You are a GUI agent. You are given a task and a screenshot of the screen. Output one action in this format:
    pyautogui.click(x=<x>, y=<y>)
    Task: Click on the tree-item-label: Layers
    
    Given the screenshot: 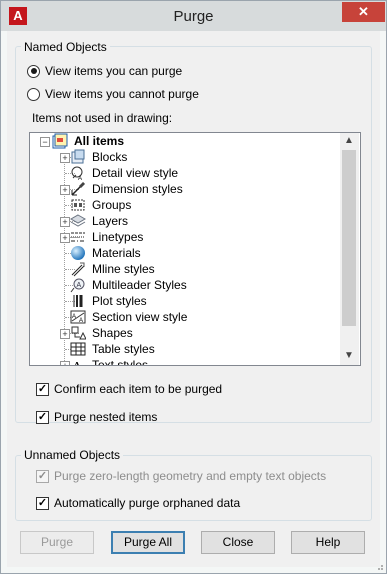 What is the action you would take?
    pyautogui.click(x=110, y=221)
    